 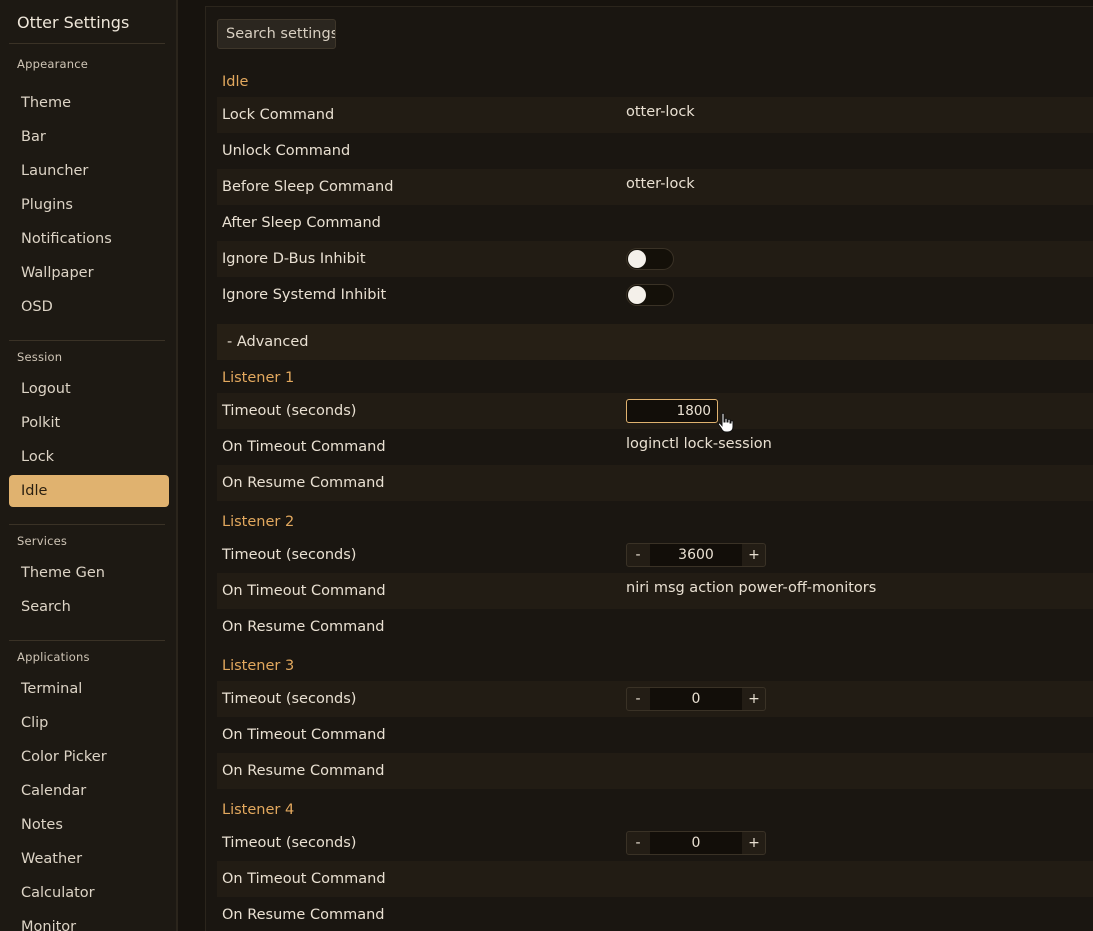 What do you see at coordinates (660, 184) in the screenshot?
I see `before-sleep-command-value: otter-lock` at bounding box center [660, 184].